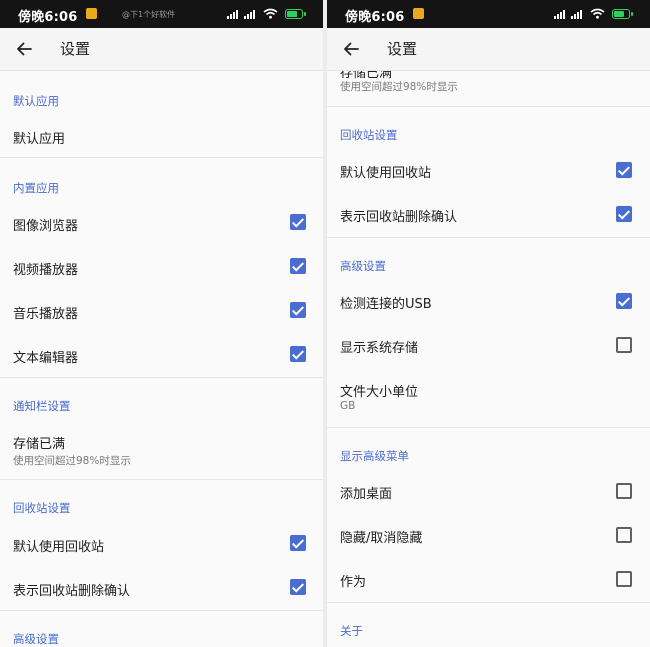  Describe the element at coordinates (36, 101) in the screenshot. I see `section-header-default-apps: 默认应用` at that location.